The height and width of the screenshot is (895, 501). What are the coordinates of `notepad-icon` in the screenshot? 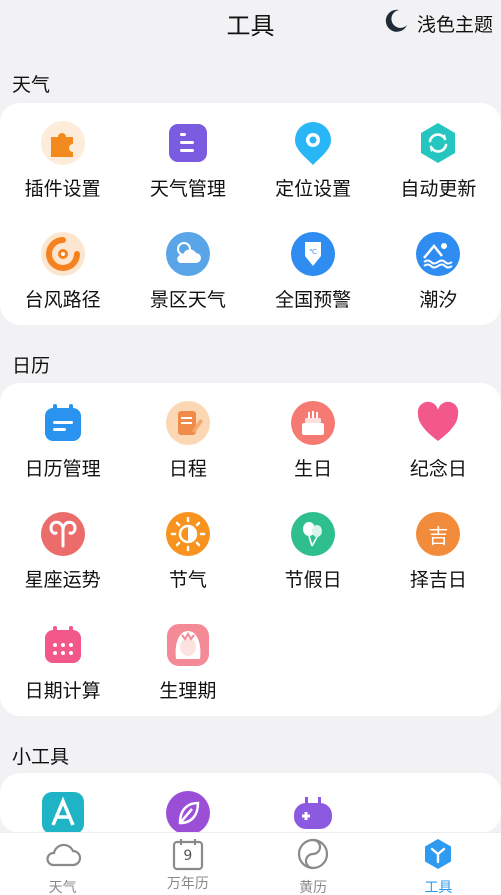 It's located at (187, 423).